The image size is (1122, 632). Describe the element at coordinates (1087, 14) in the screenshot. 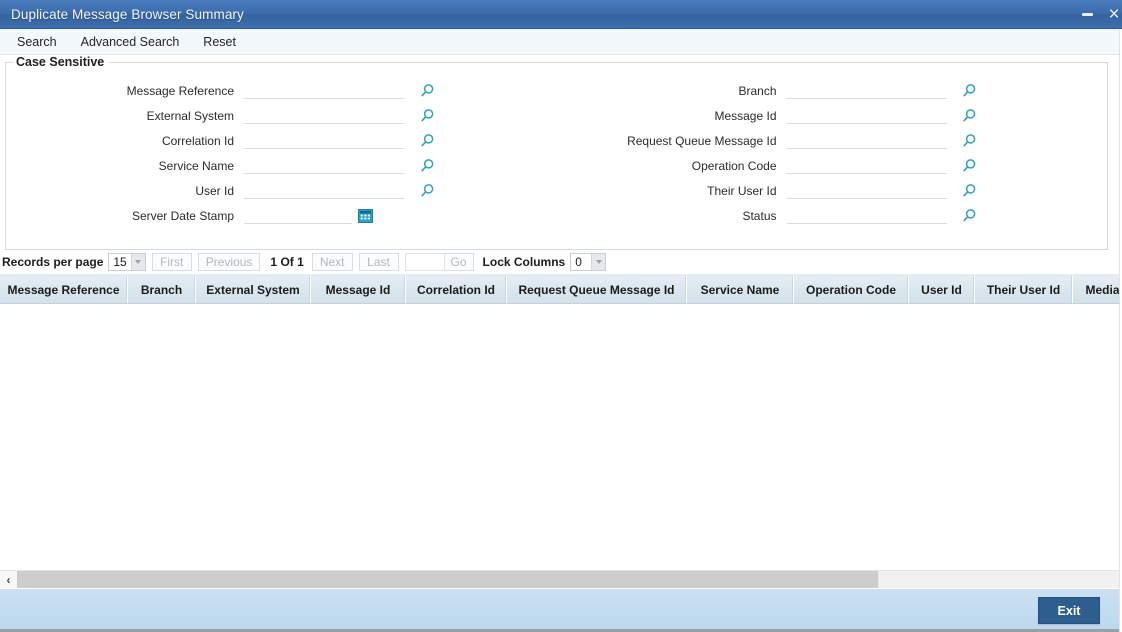

I see `minimize-icon` at that location.